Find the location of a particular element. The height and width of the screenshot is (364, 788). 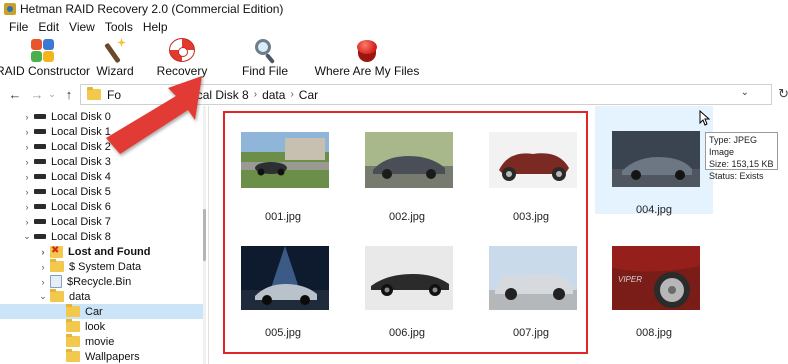

where-are-my-files-label: Where Are My Files is located at coordinates (367, 71).